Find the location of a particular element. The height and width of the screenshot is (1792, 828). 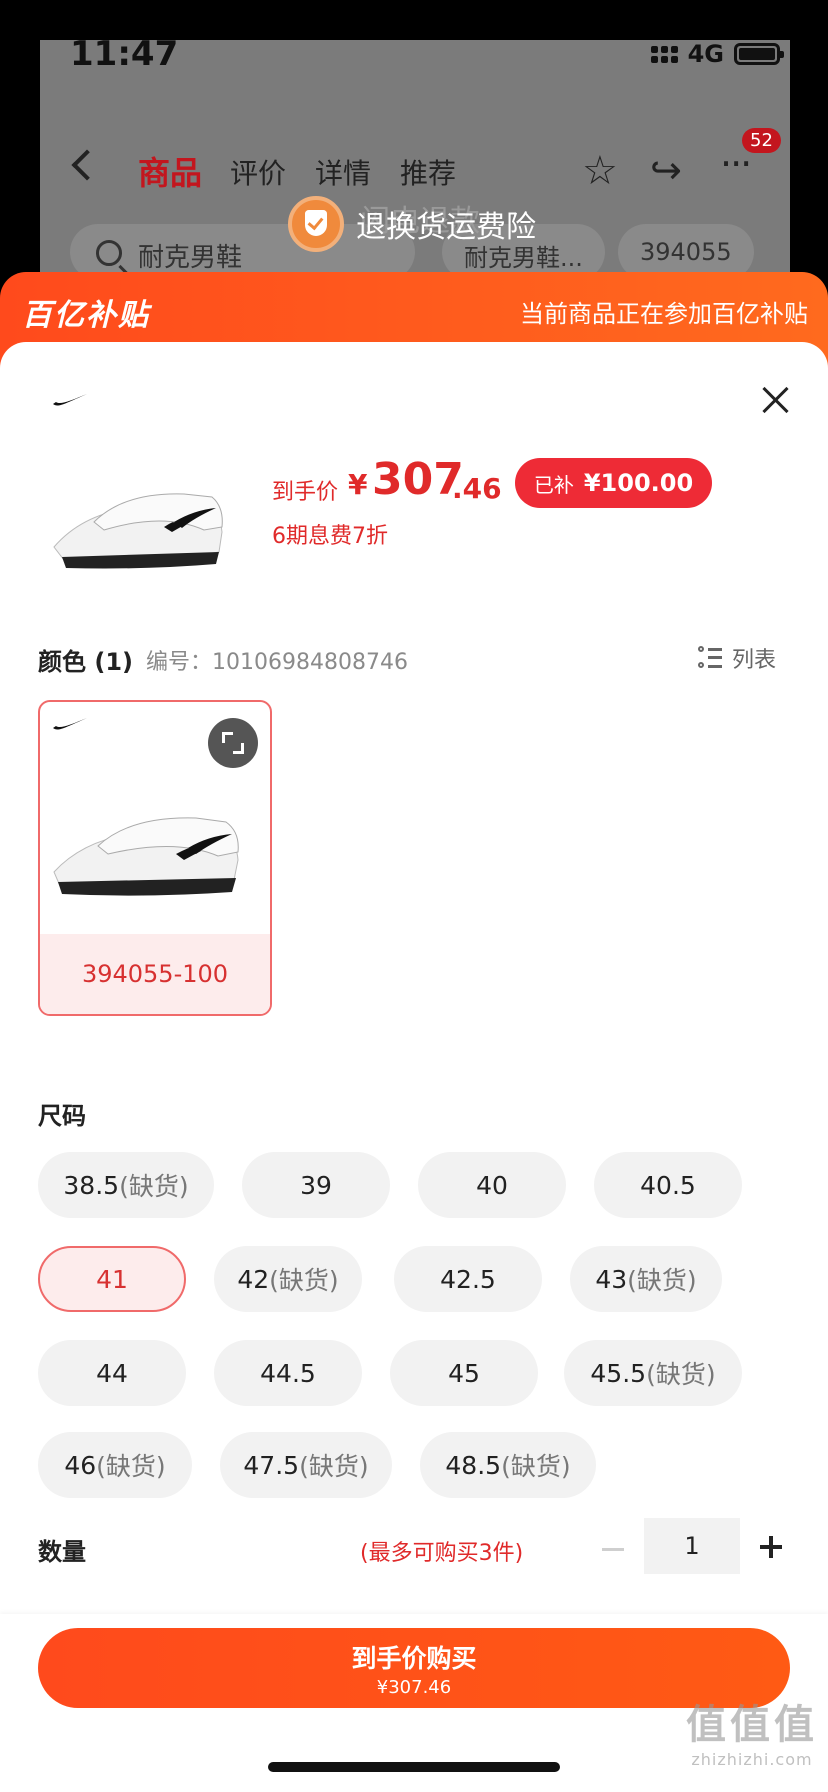

size-option-selected: 41 is located at coordinates (112, 1279).